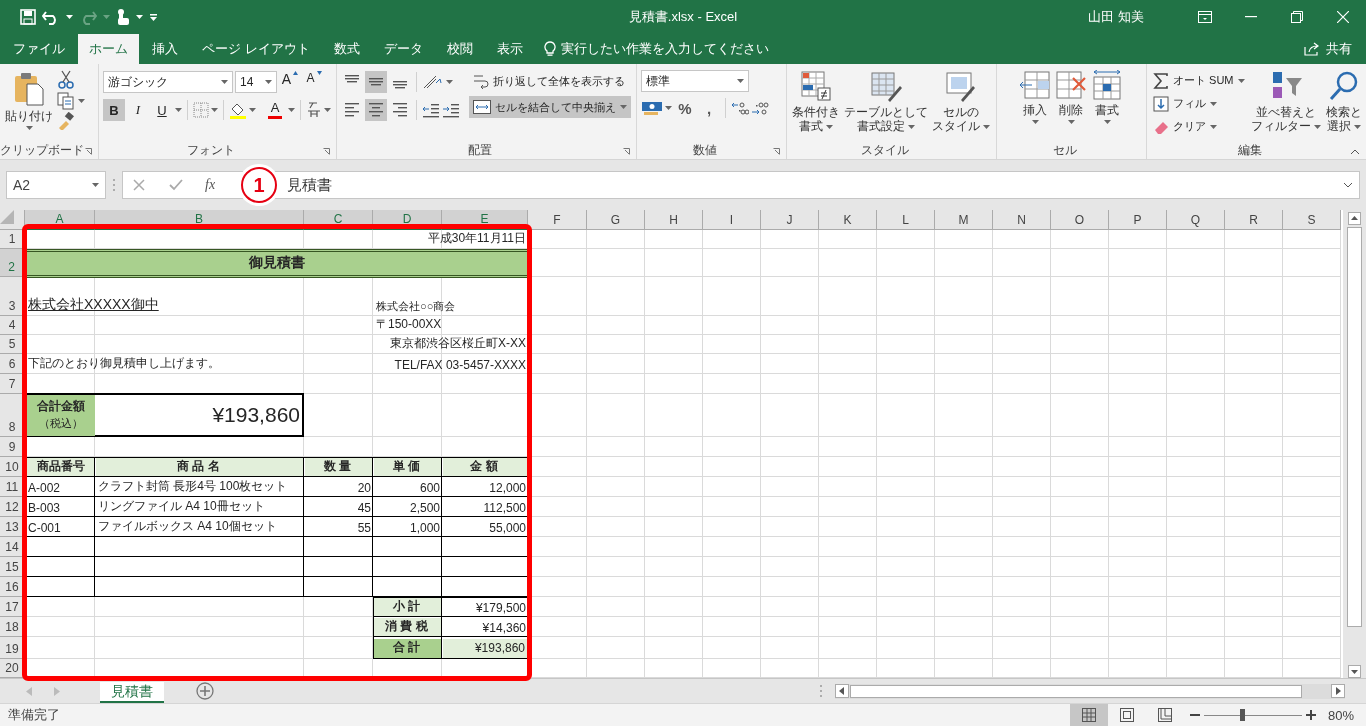  I want to click on column-header: Q, so click(1196, 220).